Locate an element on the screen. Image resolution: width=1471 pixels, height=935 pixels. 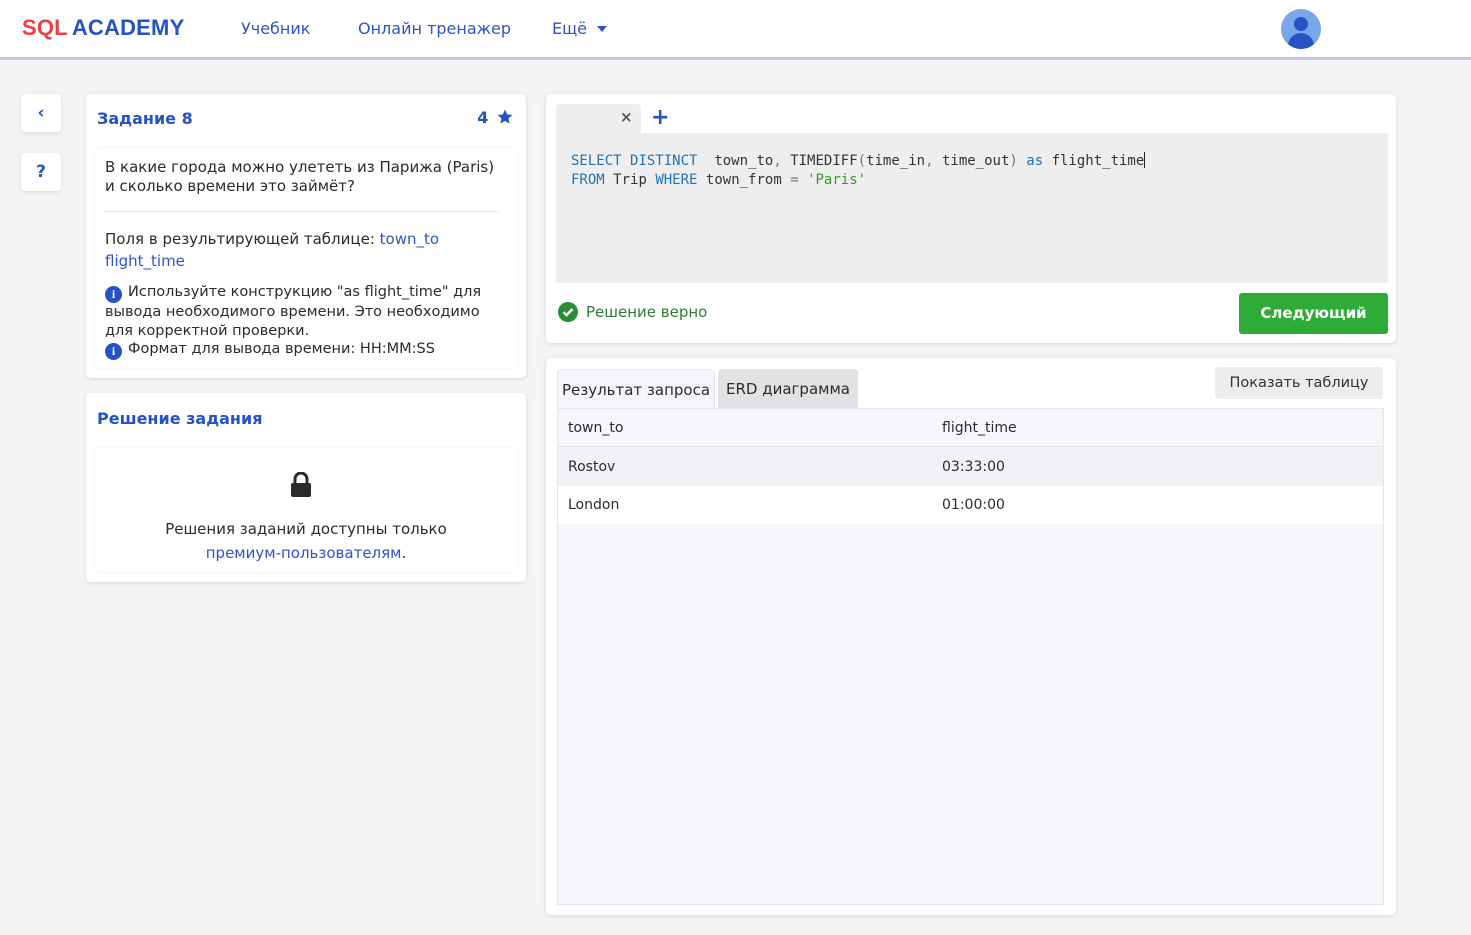
nav-trainer: Онлайн тренажер is located at coordinates (434, 28).